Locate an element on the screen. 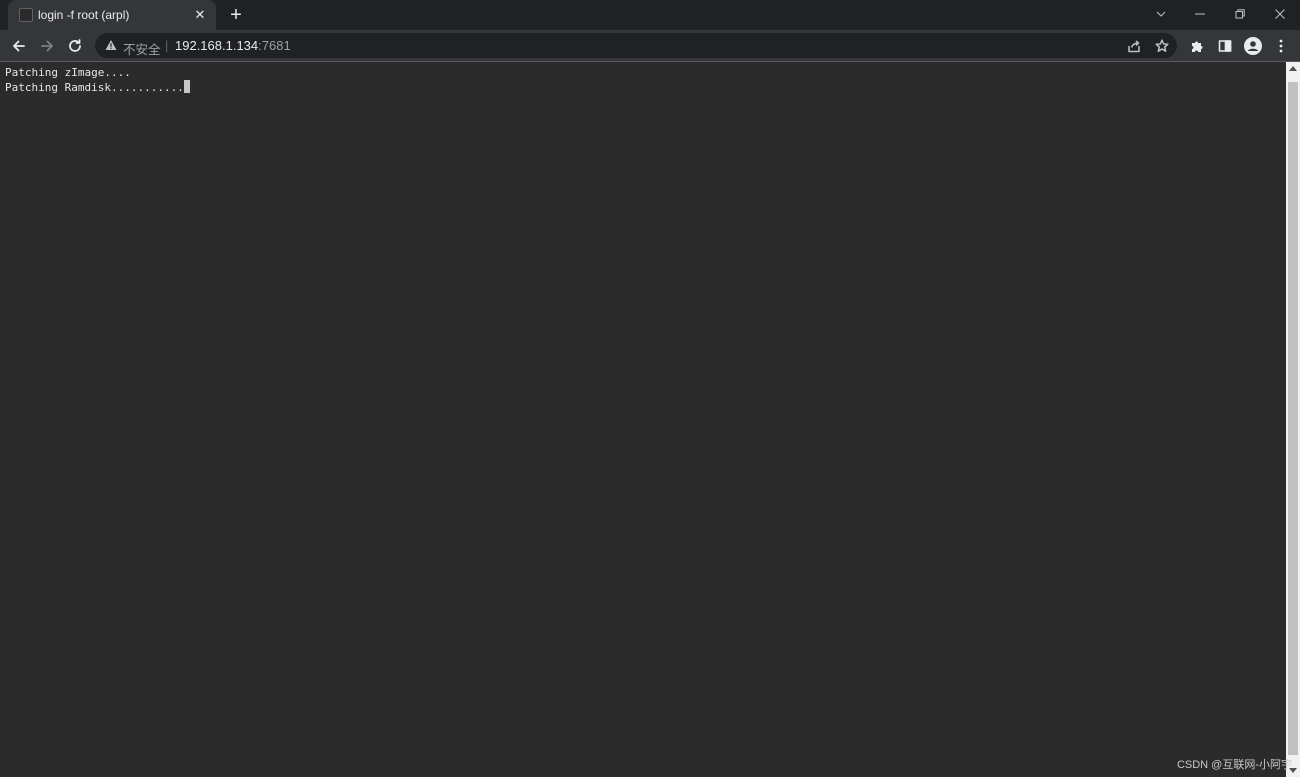 The width and height of the screenshot is (1300, 777). reload-button is located at coordinates (75, 46).